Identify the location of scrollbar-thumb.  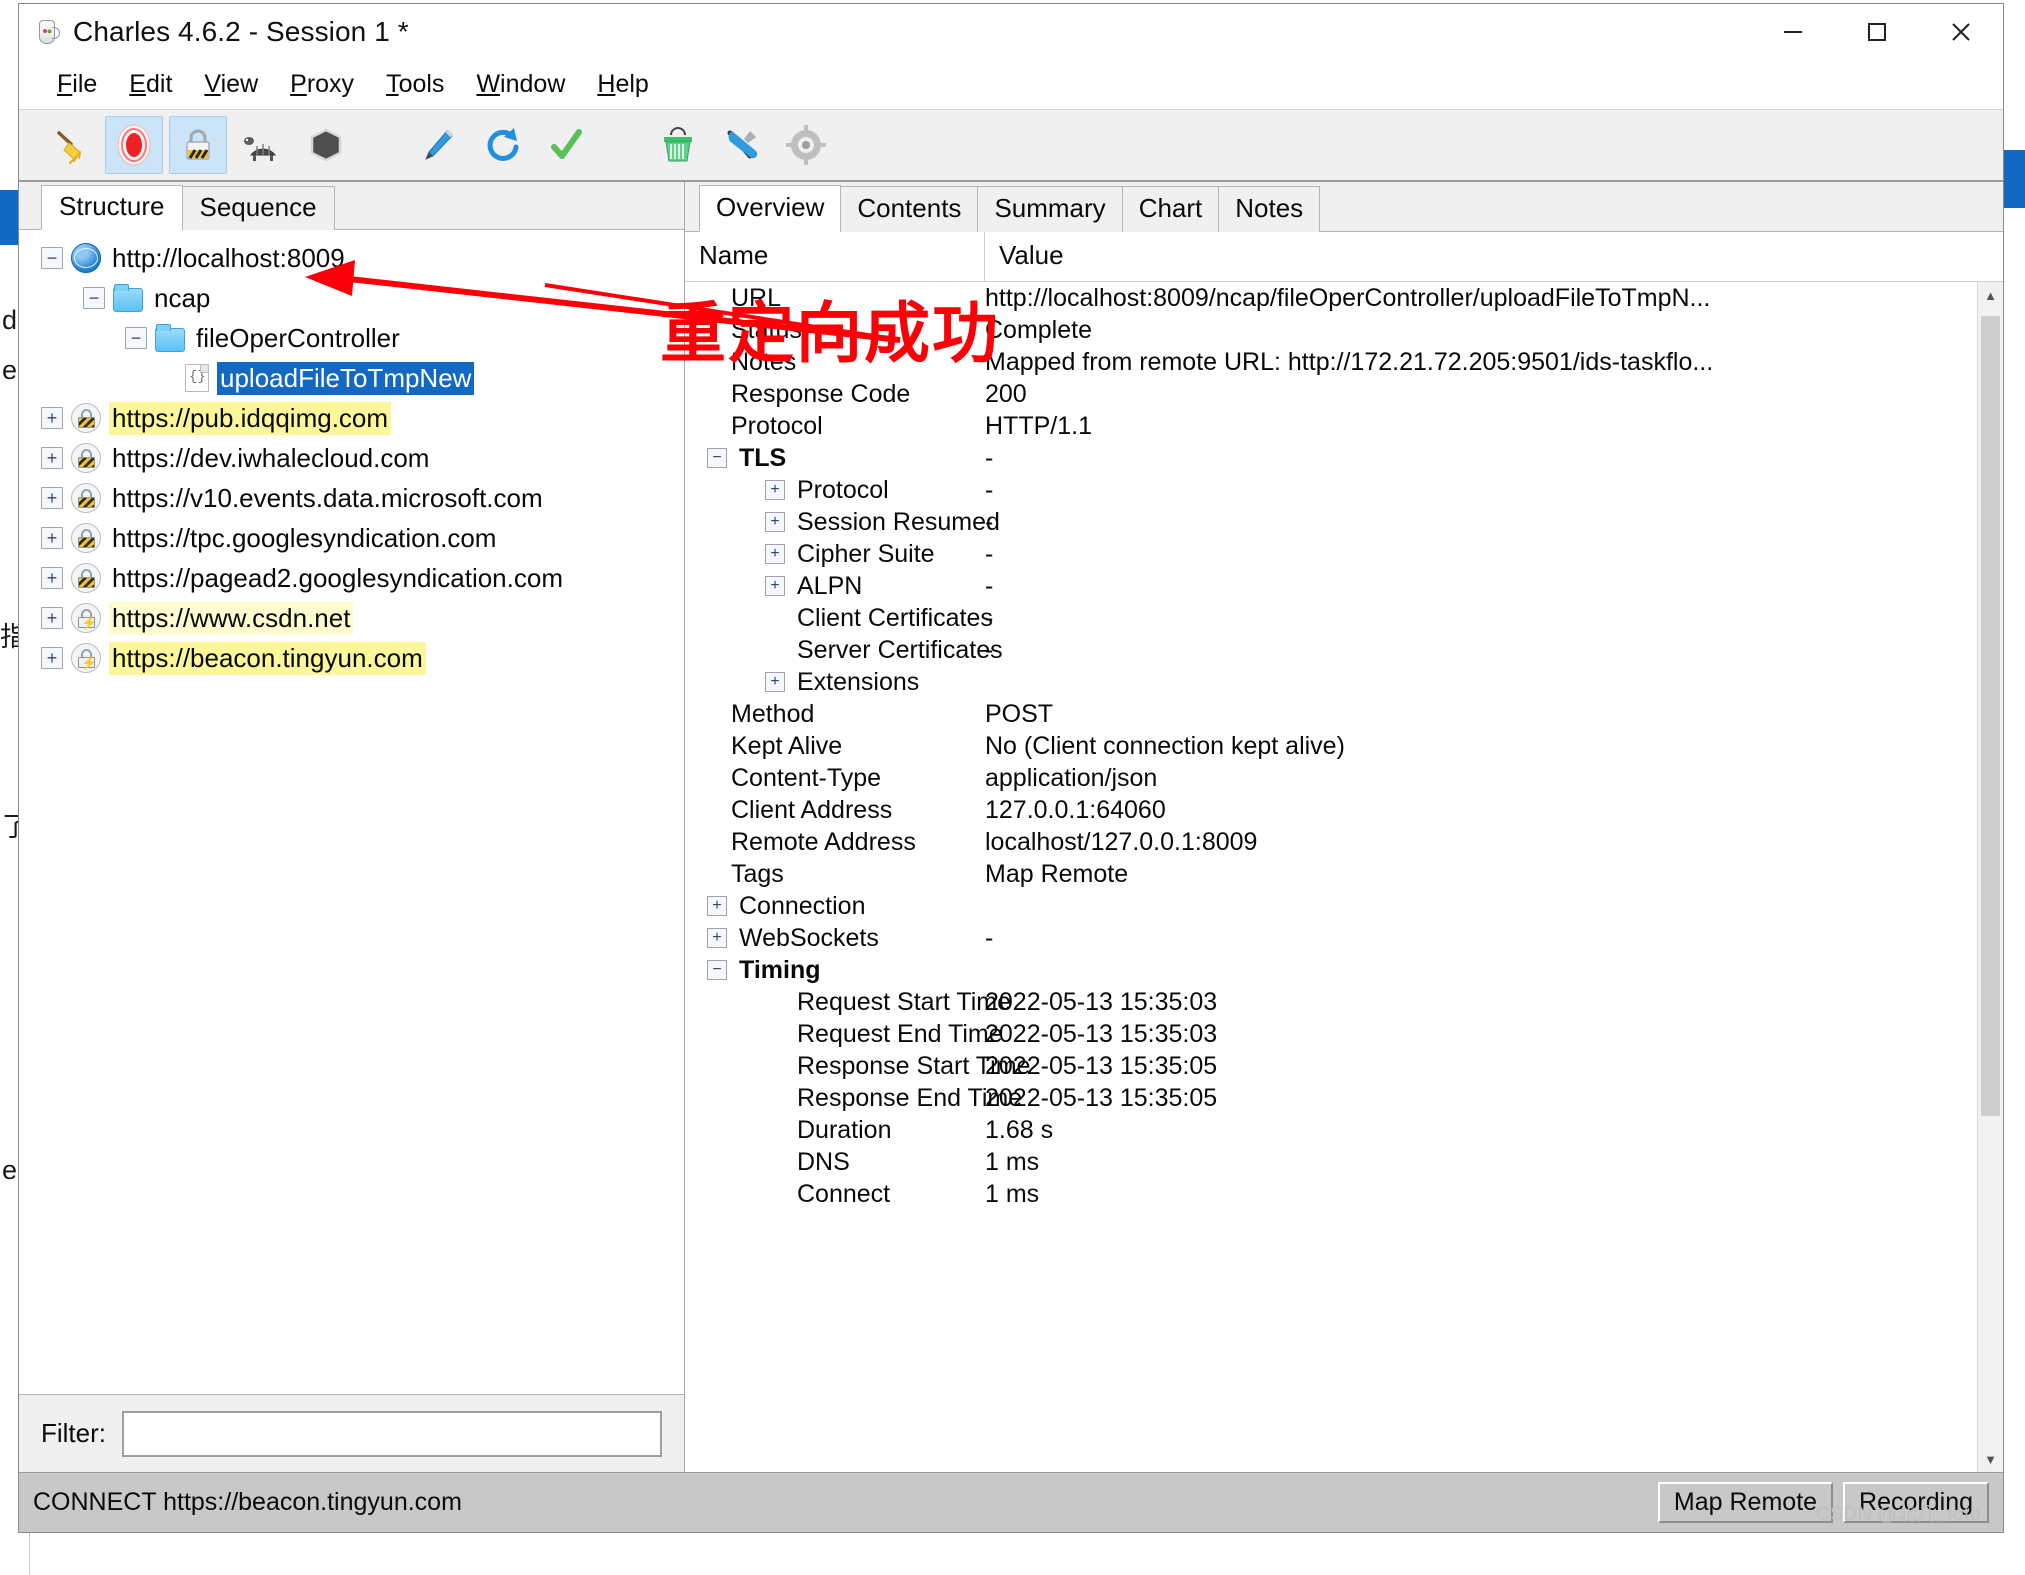
(1990, 716).